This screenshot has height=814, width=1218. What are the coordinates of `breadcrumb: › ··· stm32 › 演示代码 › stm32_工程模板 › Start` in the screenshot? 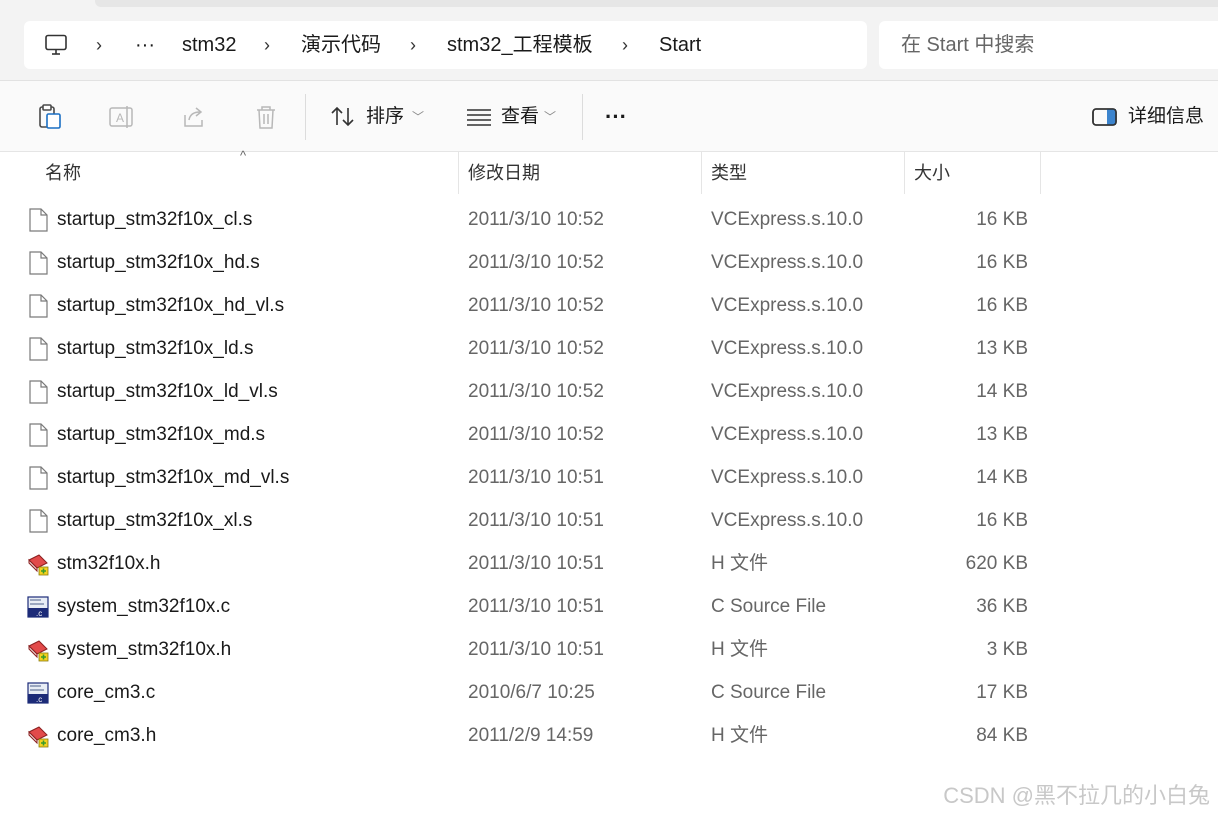 It's located at (445, 45).